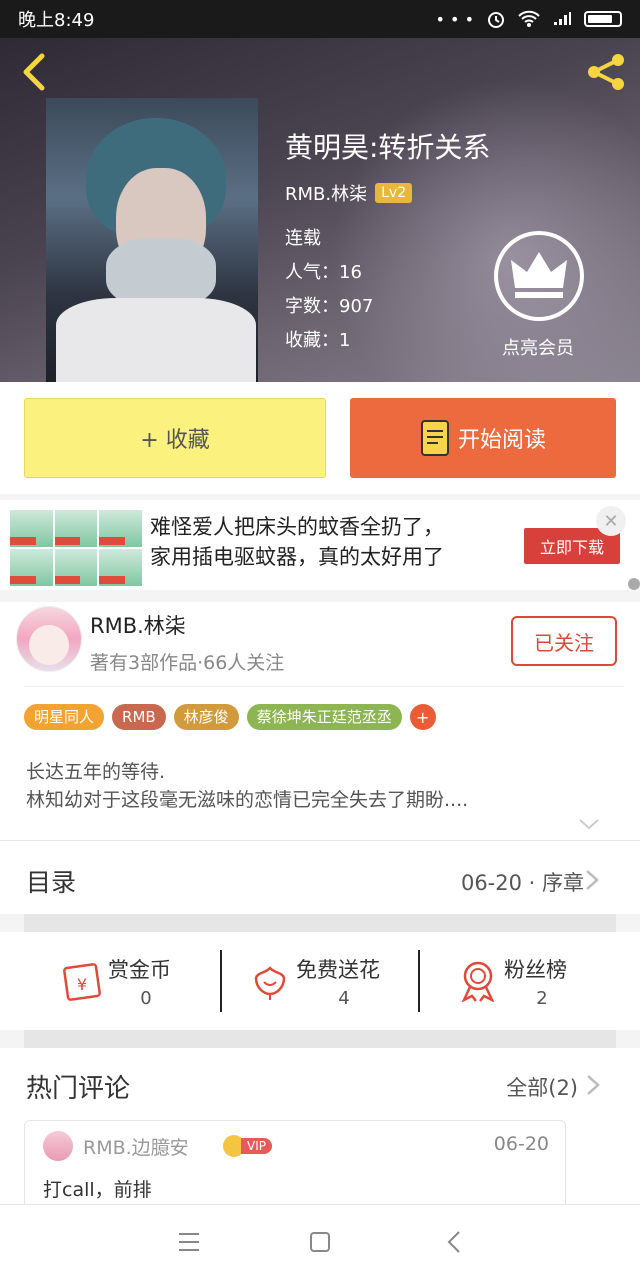 The width and height of the screenshot is (640, 1280). I want to click on vip-label: 点亮会员, so click(538, 347).